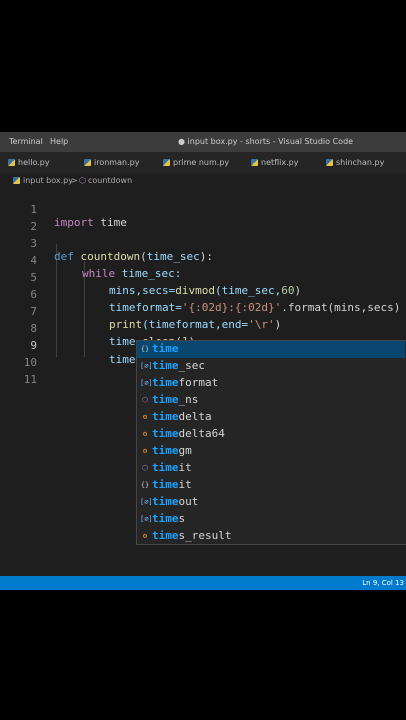 Image resolution: width=406 pixels, height=720 pixels. What do you see at coordinates (271, 349) in the screenshot?
I see `suggestion-item: {} time` at bounding box center [271, 349].